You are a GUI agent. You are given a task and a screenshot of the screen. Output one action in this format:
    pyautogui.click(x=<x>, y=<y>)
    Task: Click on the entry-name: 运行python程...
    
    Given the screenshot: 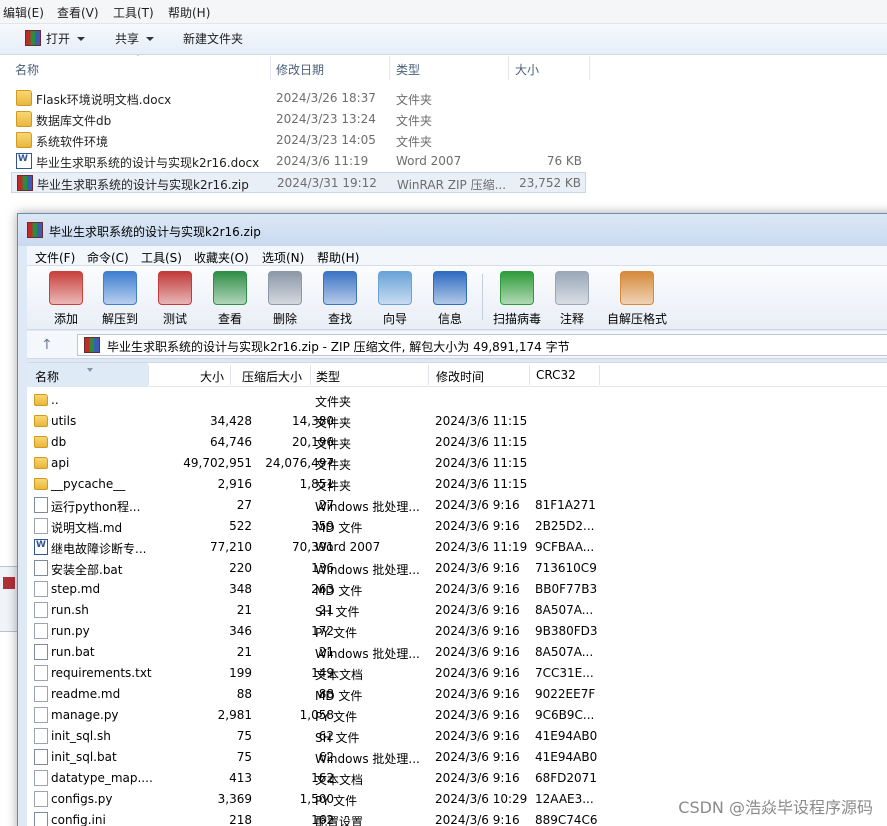 What is the action you would take?
    pyautogui.click(x=96, y=507)
    